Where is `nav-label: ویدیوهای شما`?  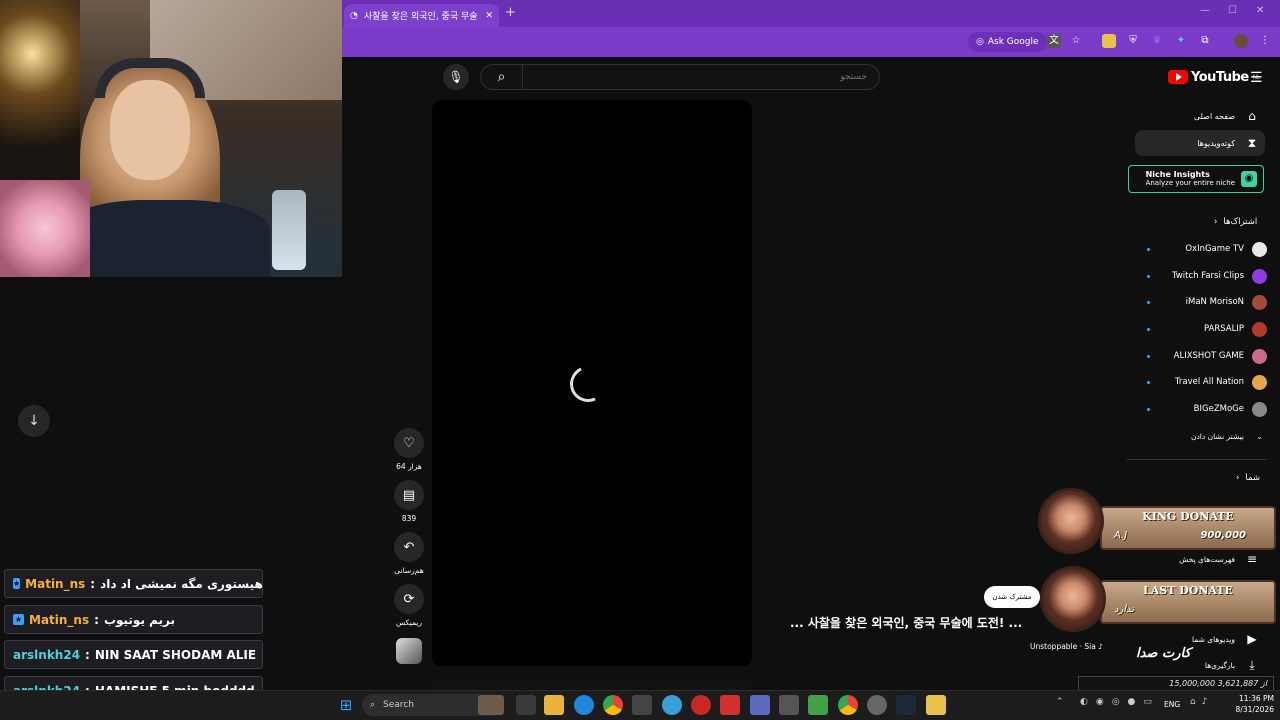
nav-label: ویدیوهای شما is located at coordinates (1213, 639).